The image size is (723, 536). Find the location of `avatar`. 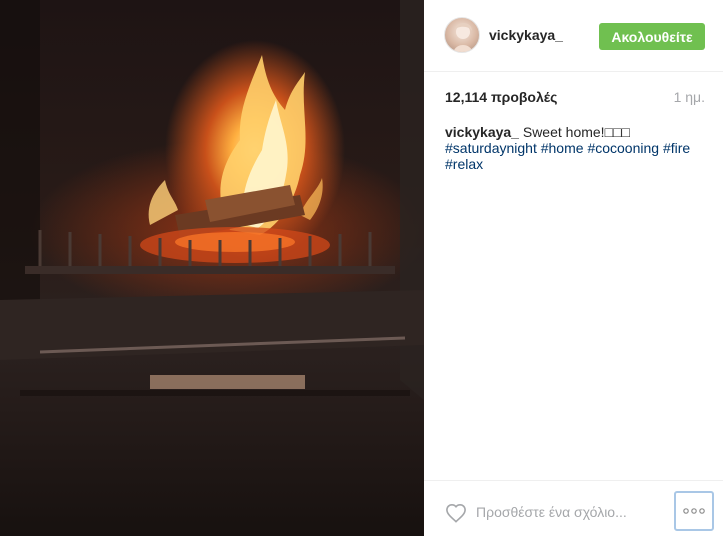

avatar is located at coordinates (462, 35).